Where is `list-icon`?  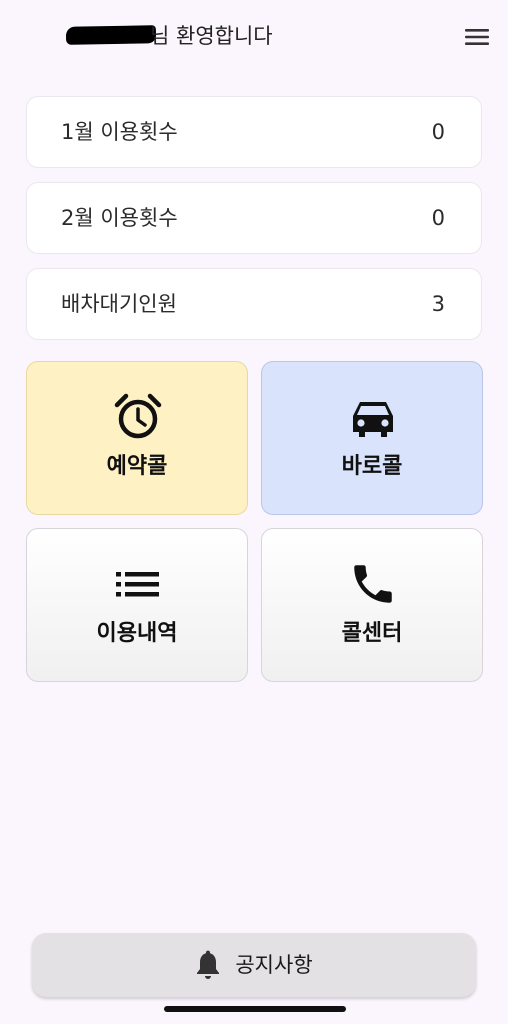
list-icon is located at coordinates (138, 584).